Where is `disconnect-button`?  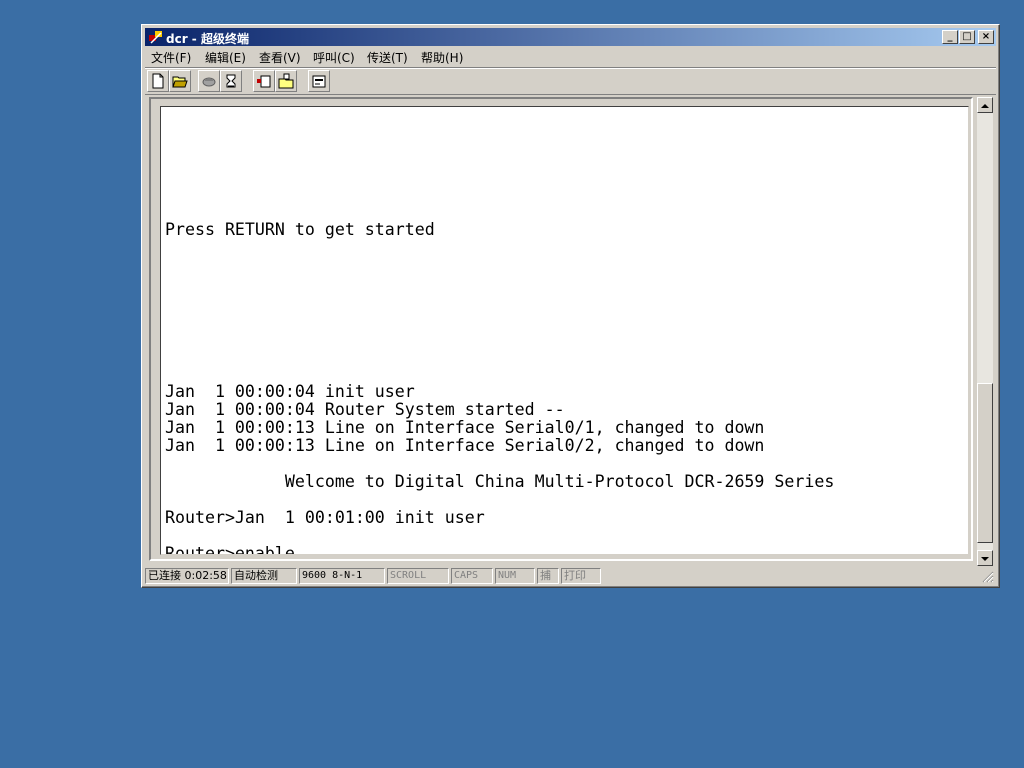
disconnect-button is located at coordinates (231, 81).